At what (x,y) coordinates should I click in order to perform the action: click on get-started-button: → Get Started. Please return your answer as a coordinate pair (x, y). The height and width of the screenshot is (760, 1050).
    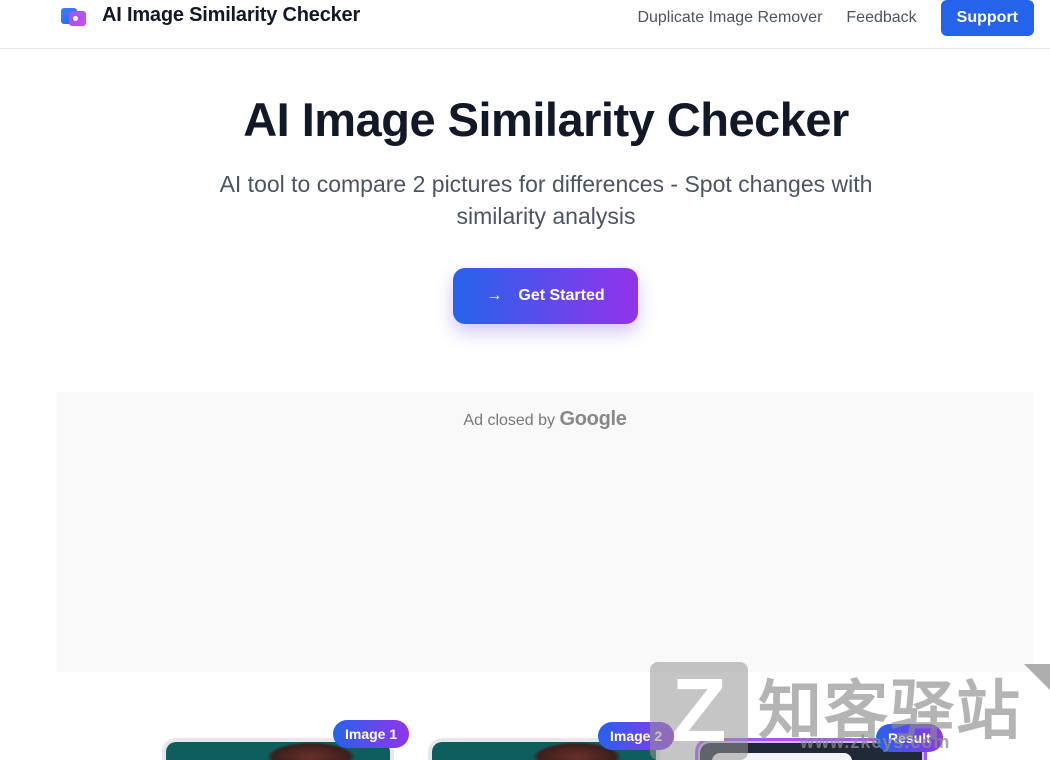
    Looking at the image, I should click on (545, 296).